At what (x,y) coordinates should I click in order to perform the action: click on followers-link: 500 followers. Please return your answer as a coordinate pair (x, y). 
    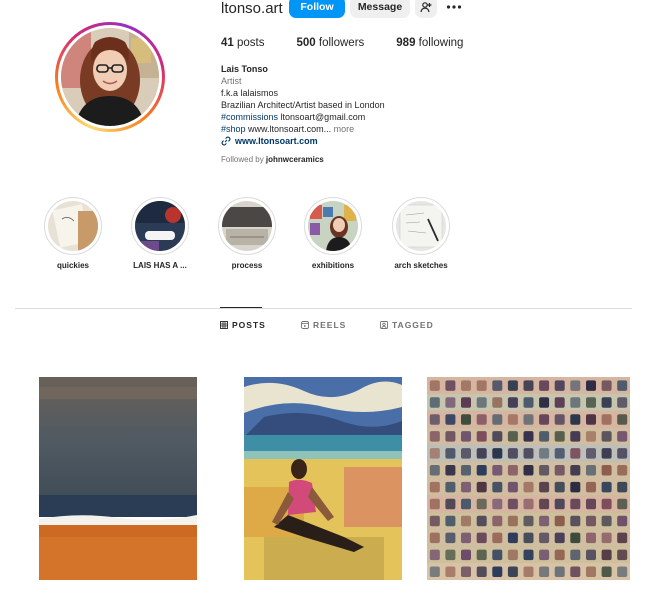
    Looking at the image, I should click on (331, 43).